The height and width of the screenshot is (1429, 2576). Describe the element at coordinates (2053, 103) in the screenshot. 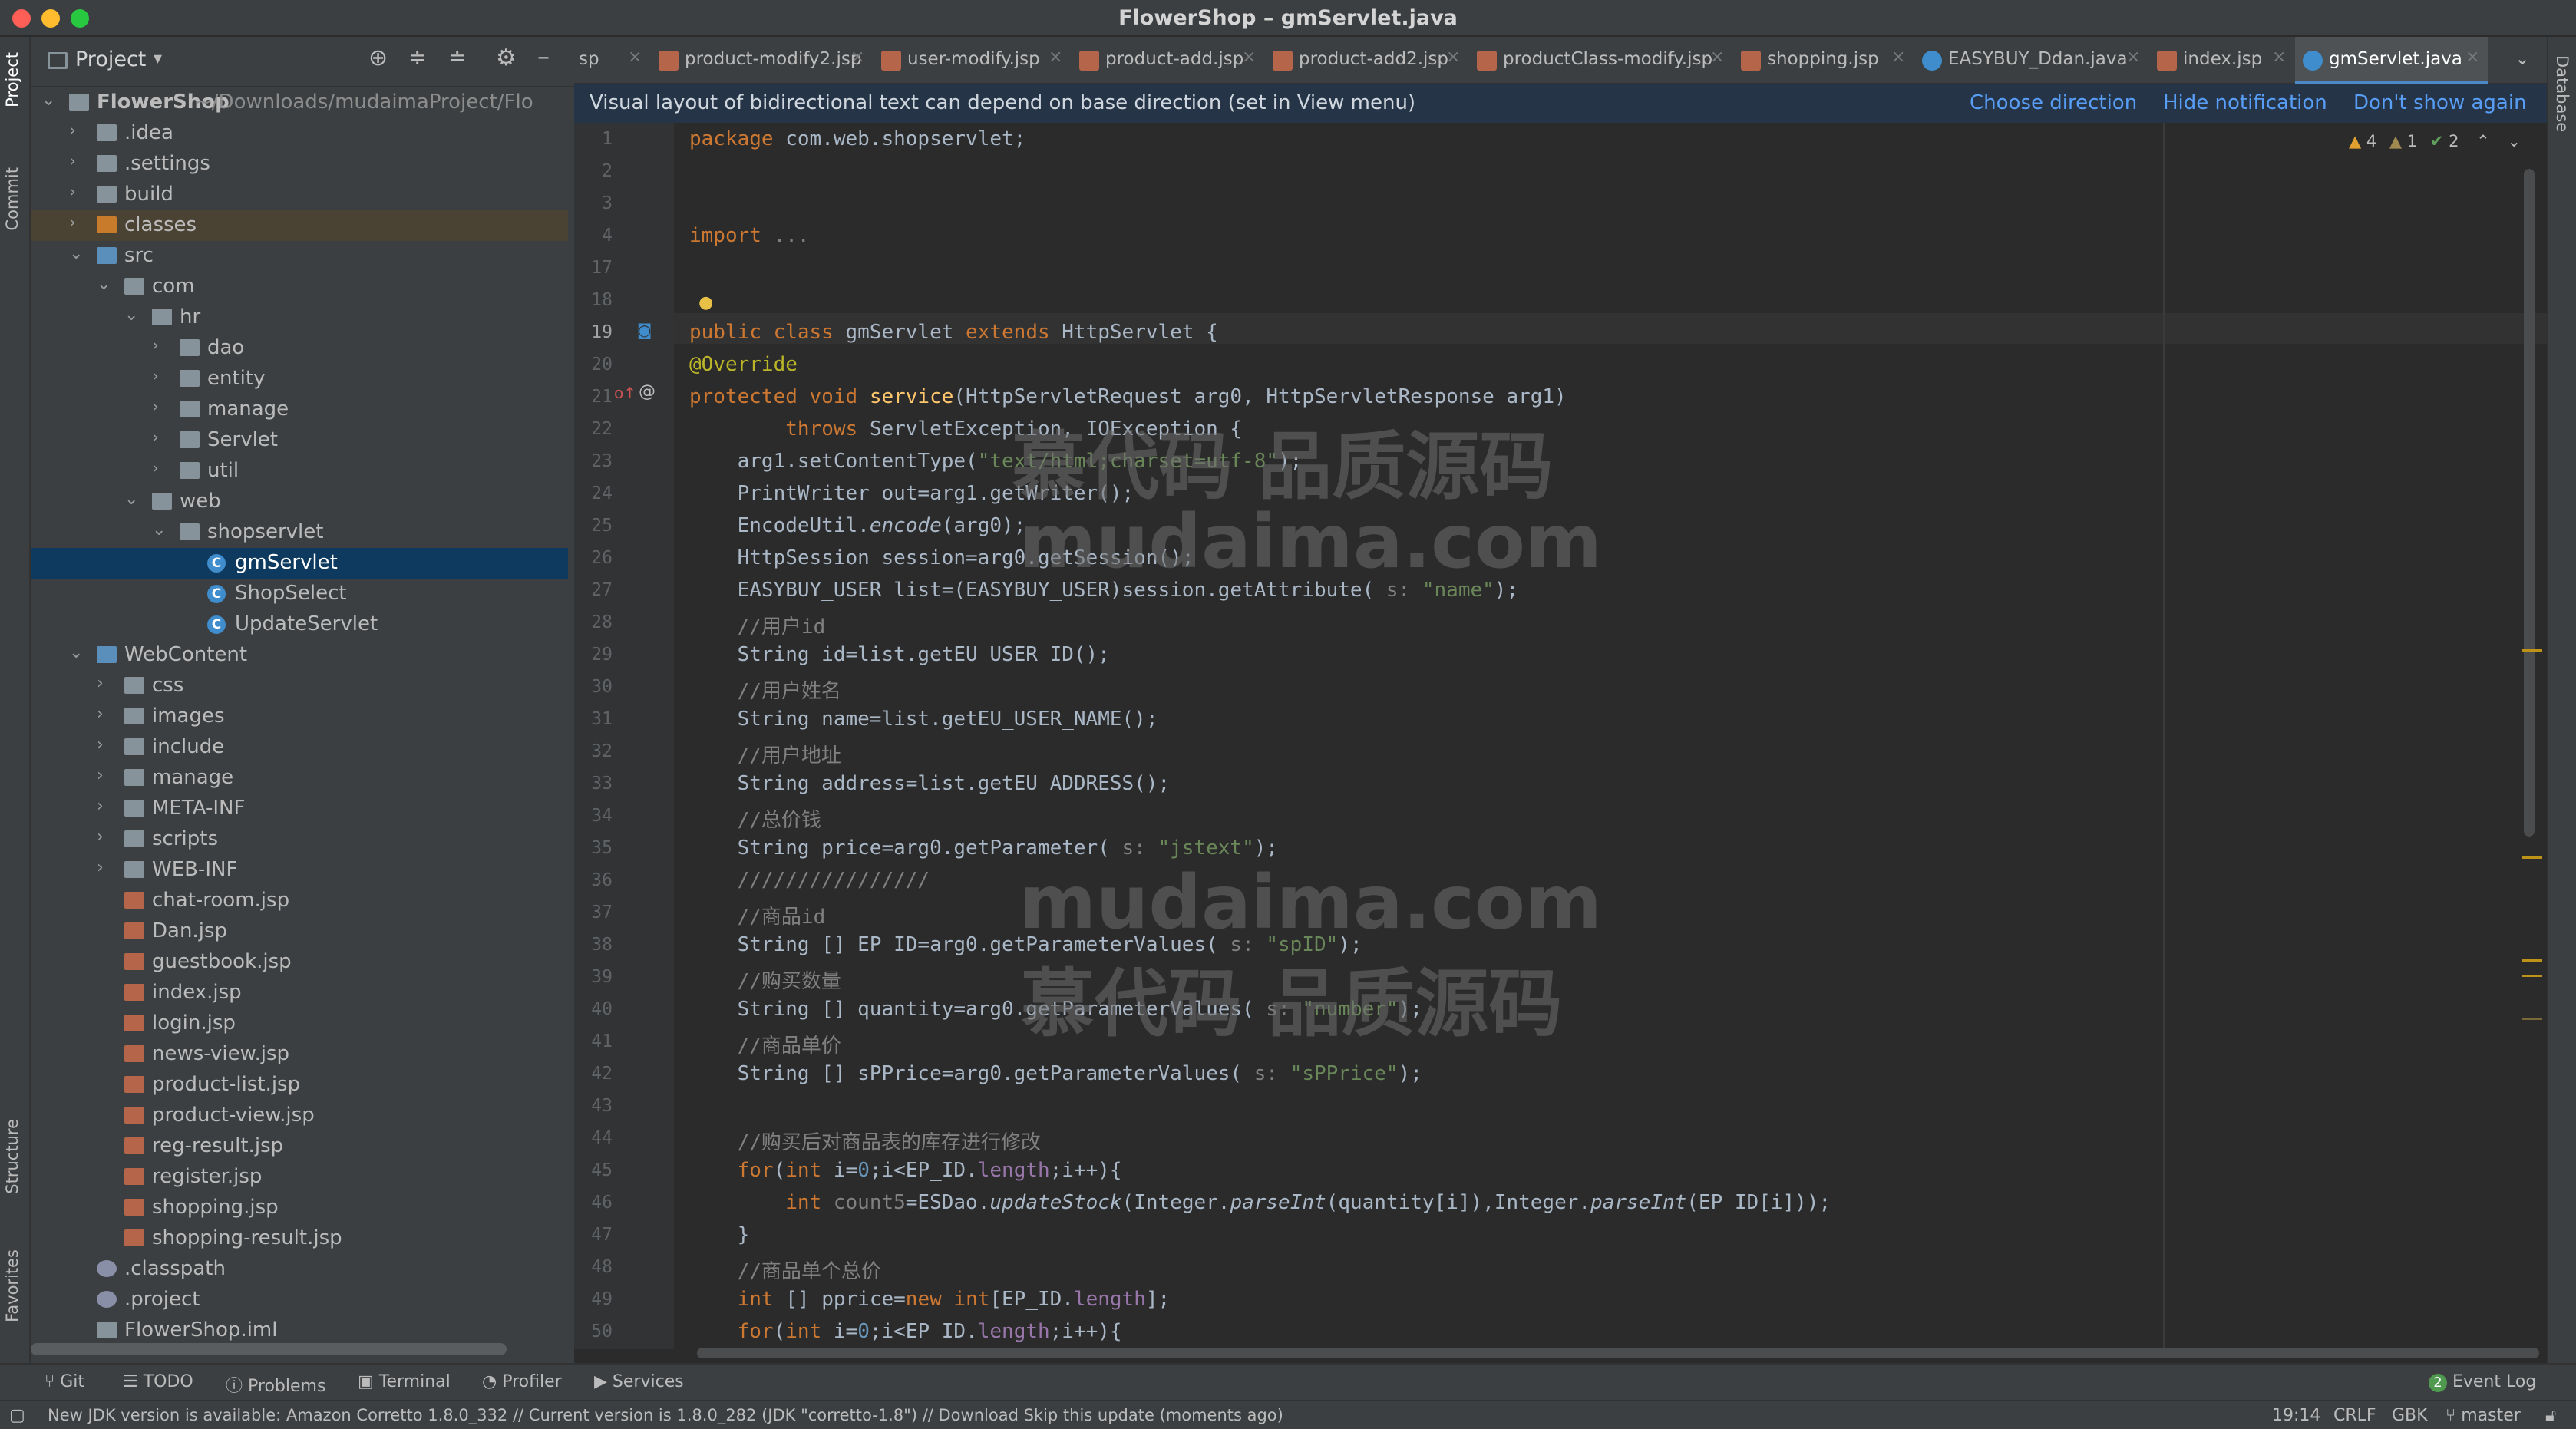

I see `choose-direction-link: Choose direction` at that location.